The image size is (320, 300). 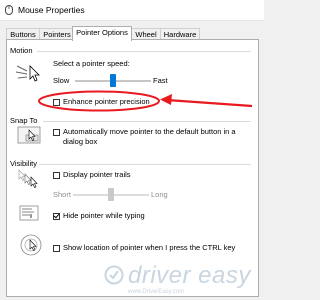 What do you see at coordinates (114, 275) in the screenshot?
I see `driver-easy-logo-icon` at bounding box center [114, 275].